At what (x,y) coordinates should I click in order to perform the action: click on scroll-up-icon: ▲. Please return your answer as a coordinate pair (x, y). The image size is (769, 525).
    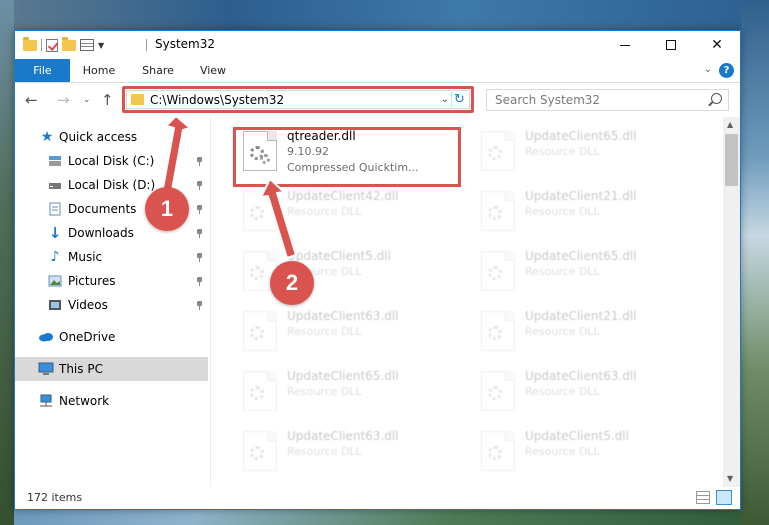
    Looking at the image, I should click on (730, 124).